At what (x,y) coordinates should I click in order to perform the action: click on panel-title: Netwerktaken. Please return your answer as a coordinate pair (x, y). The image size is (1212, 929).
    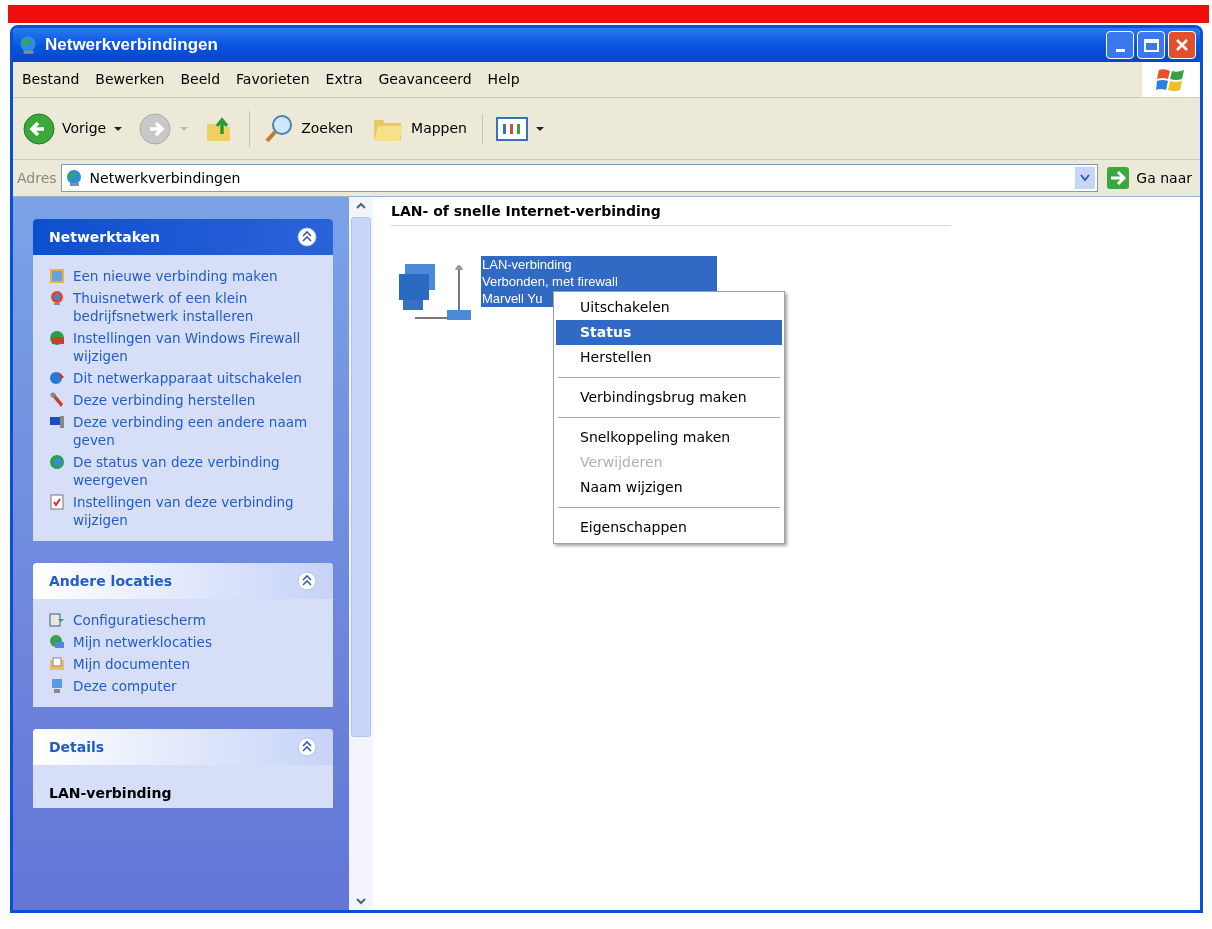
    Looking at the image, I should click on (105, 237).